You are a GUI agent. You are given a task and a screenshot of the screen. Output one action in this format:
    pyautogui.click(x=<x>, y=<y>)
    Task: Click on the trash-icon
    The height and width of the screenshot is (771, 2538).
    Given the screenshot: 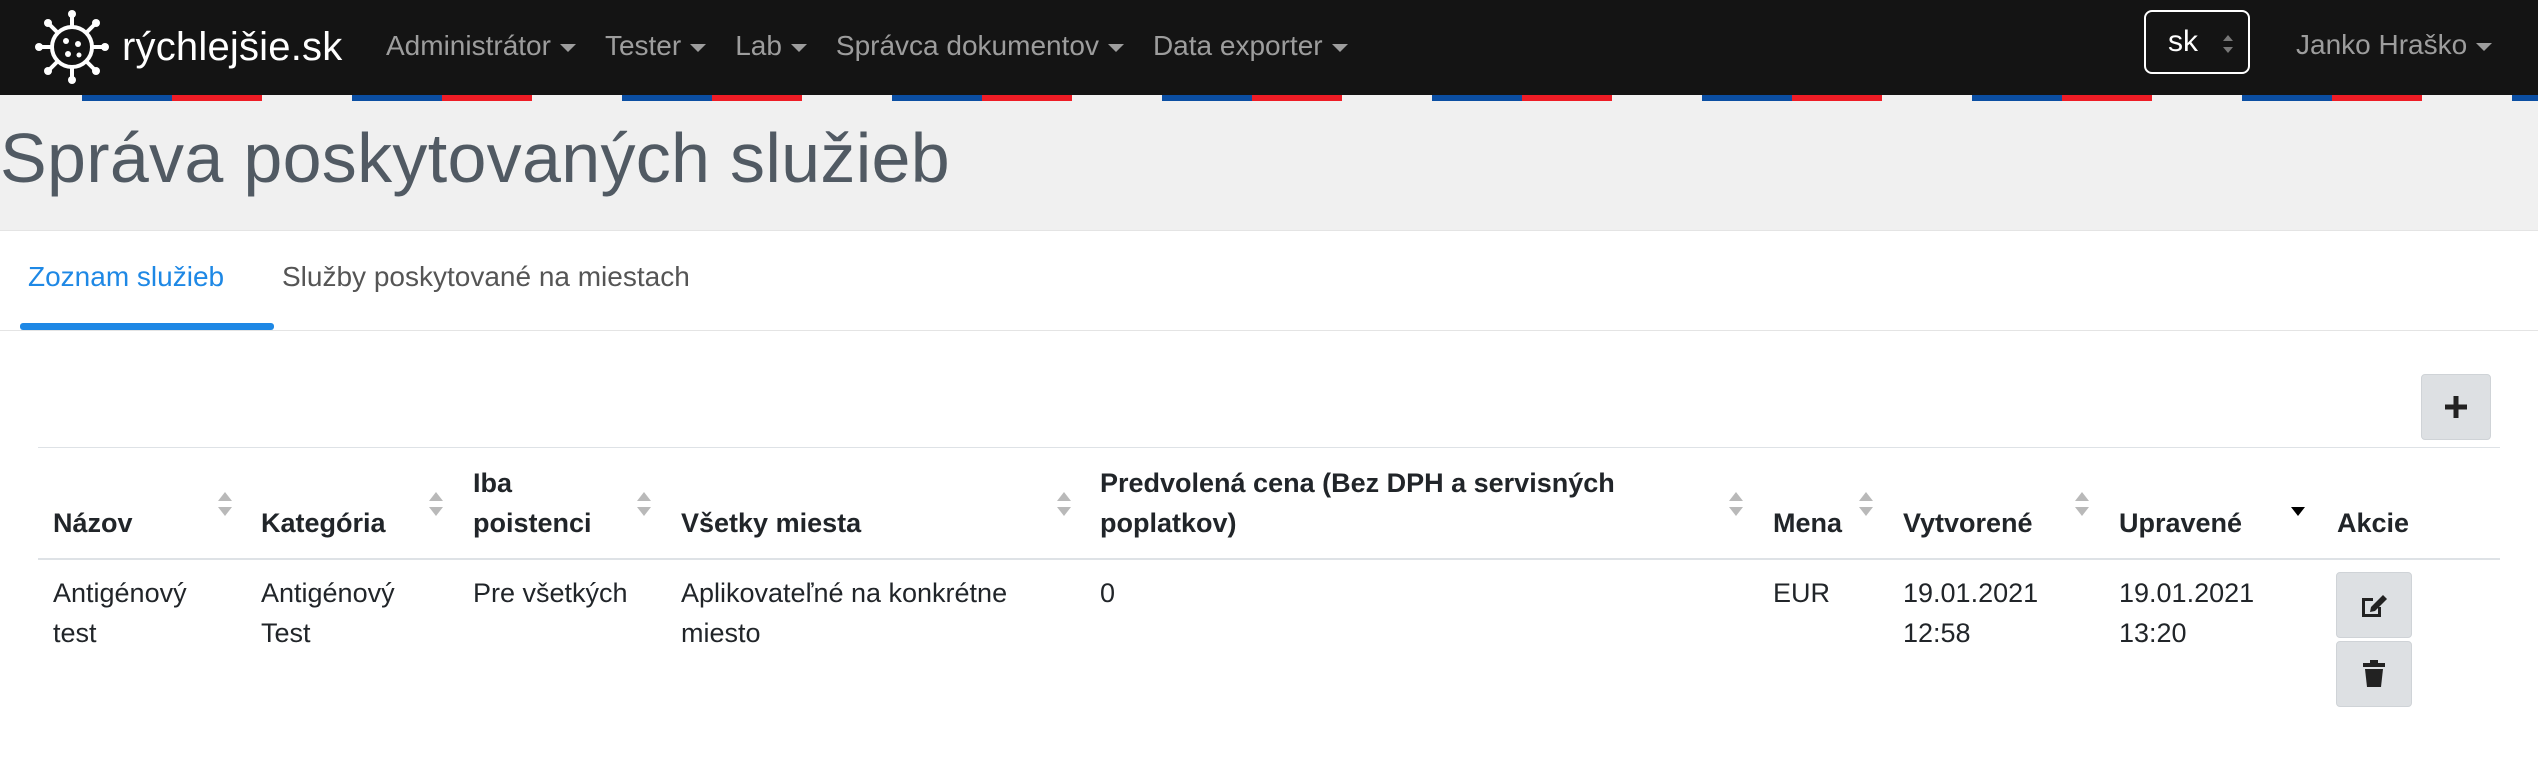 What is the action you would take?
    pyautogui.click(x=2374, y=673)
    